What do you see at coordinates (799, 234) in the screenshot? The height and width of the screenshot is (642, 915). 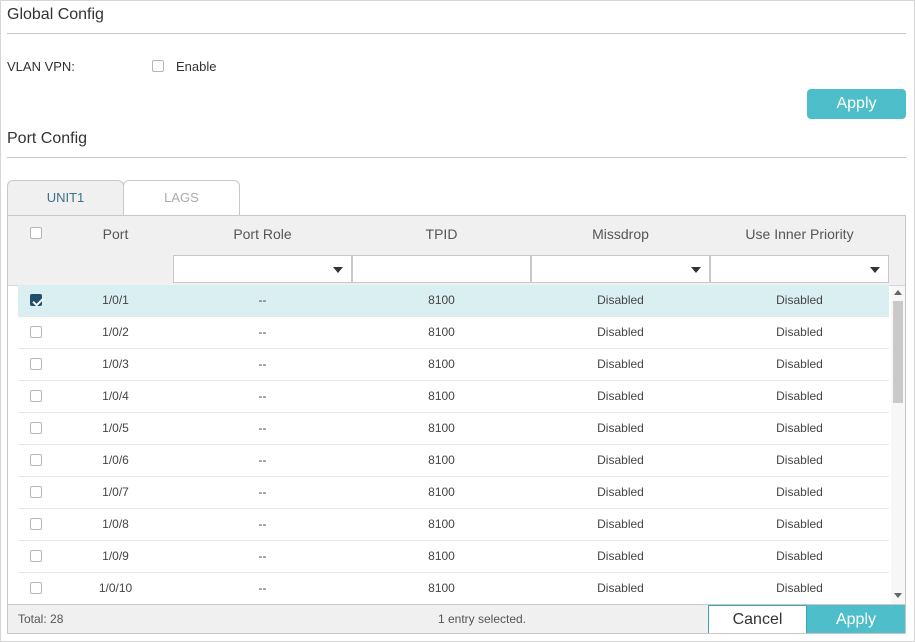 I see `col-use-inner-priority: Use Inner Priority` at bounding box center [799, 234].